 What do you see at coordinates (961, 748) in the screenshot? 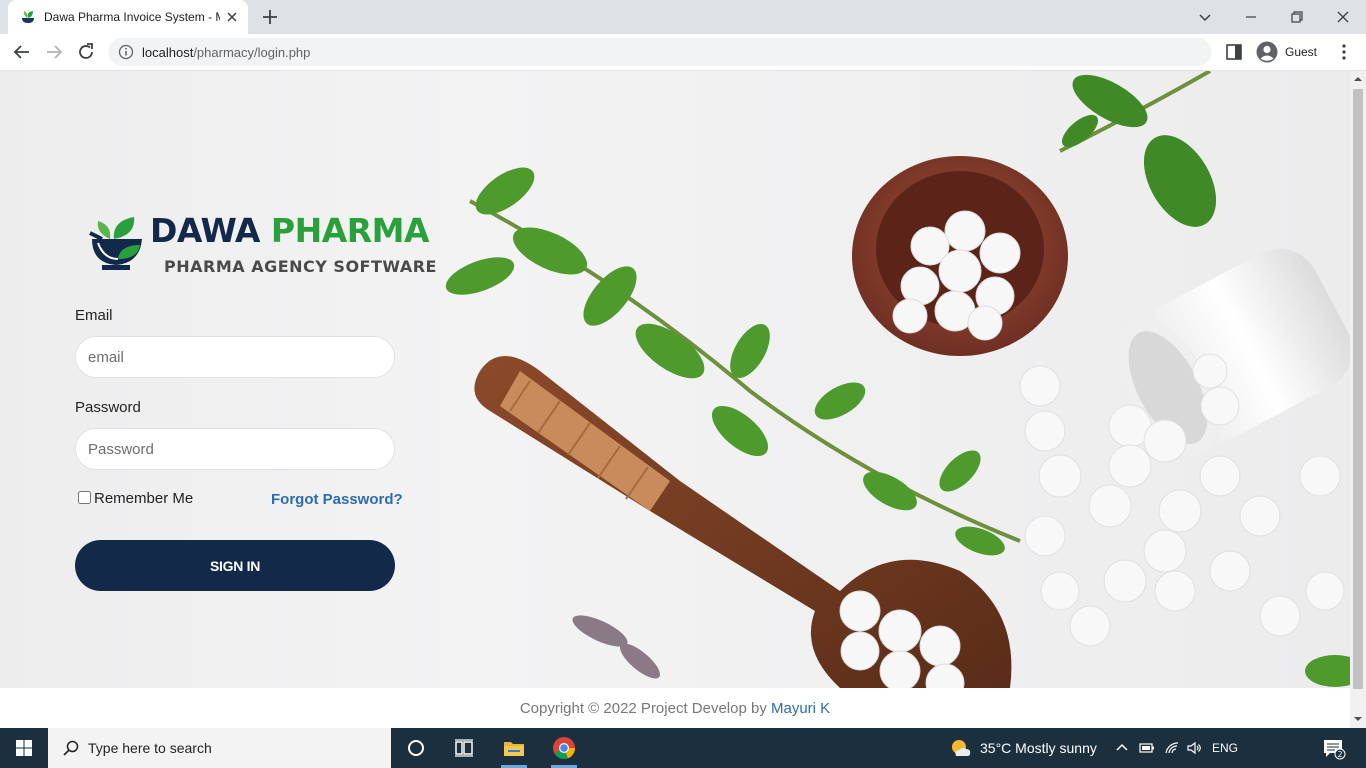
I see `partly-sunny-icon` at bounding box center [961, 748].